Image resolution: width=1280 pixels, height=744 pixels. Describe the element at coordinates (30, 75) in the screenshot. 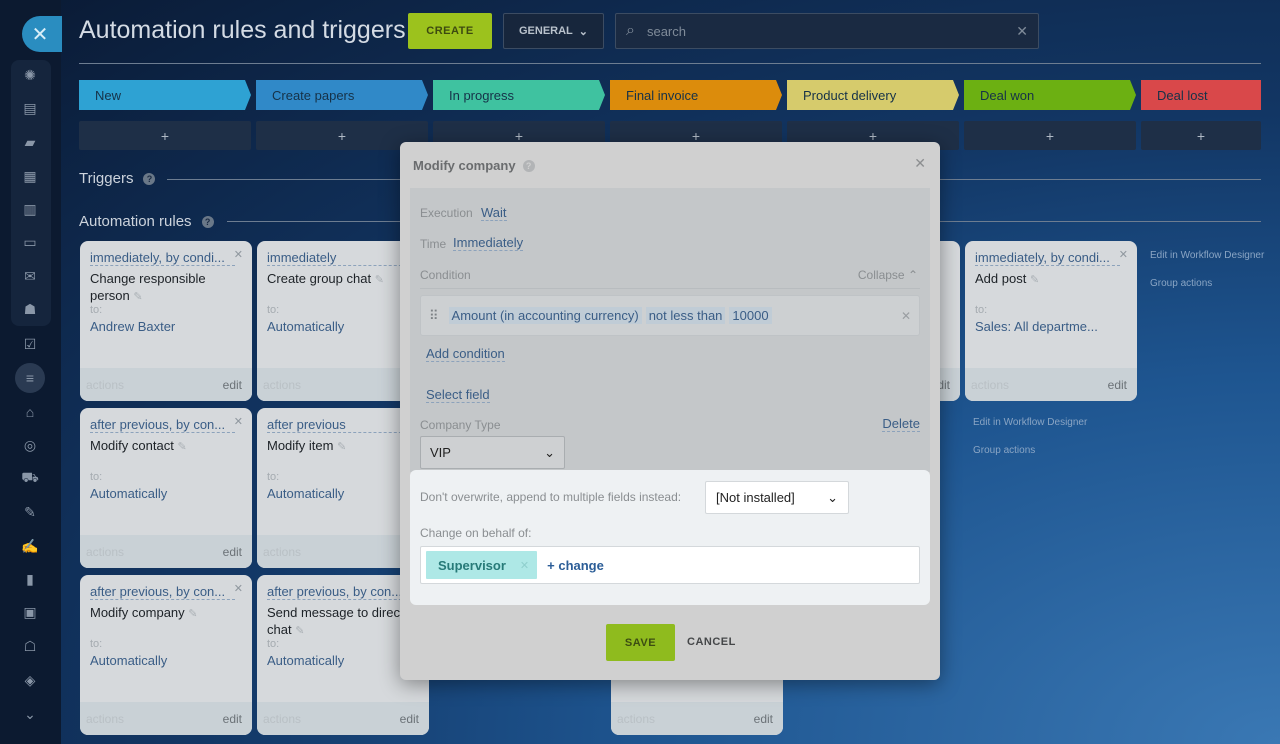

I see `sidebar-item-activity: ✺` at that location.